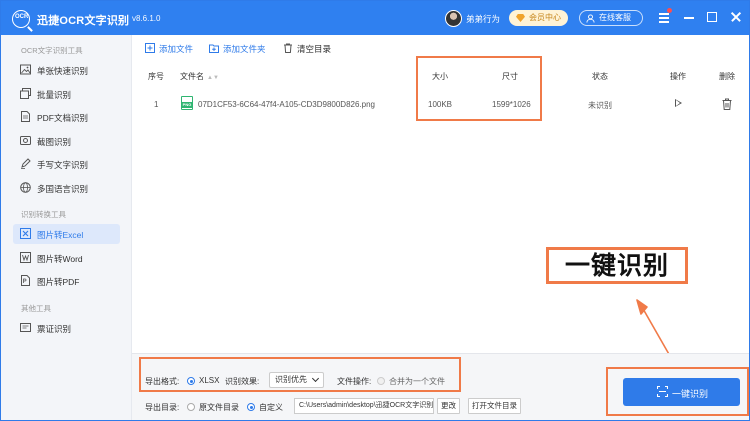 Image resolution: width=750 pixels, height=421 pixels. I want to click on output-dir-label: 导出目录:, so click(162, 407).